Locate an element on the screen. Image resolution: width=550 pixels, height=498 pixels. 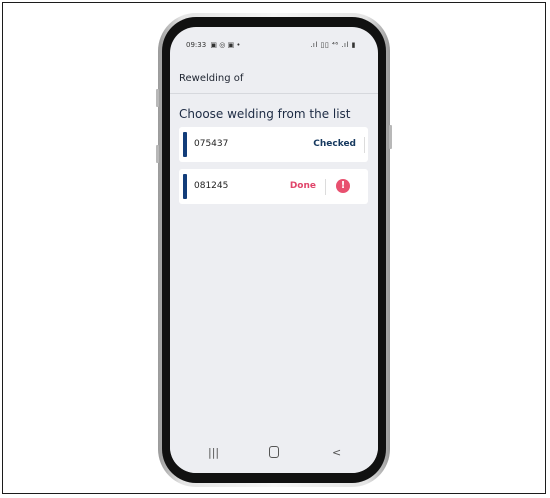
welding-item-075437: 075437 Checked is located at coordinates (273, 144).